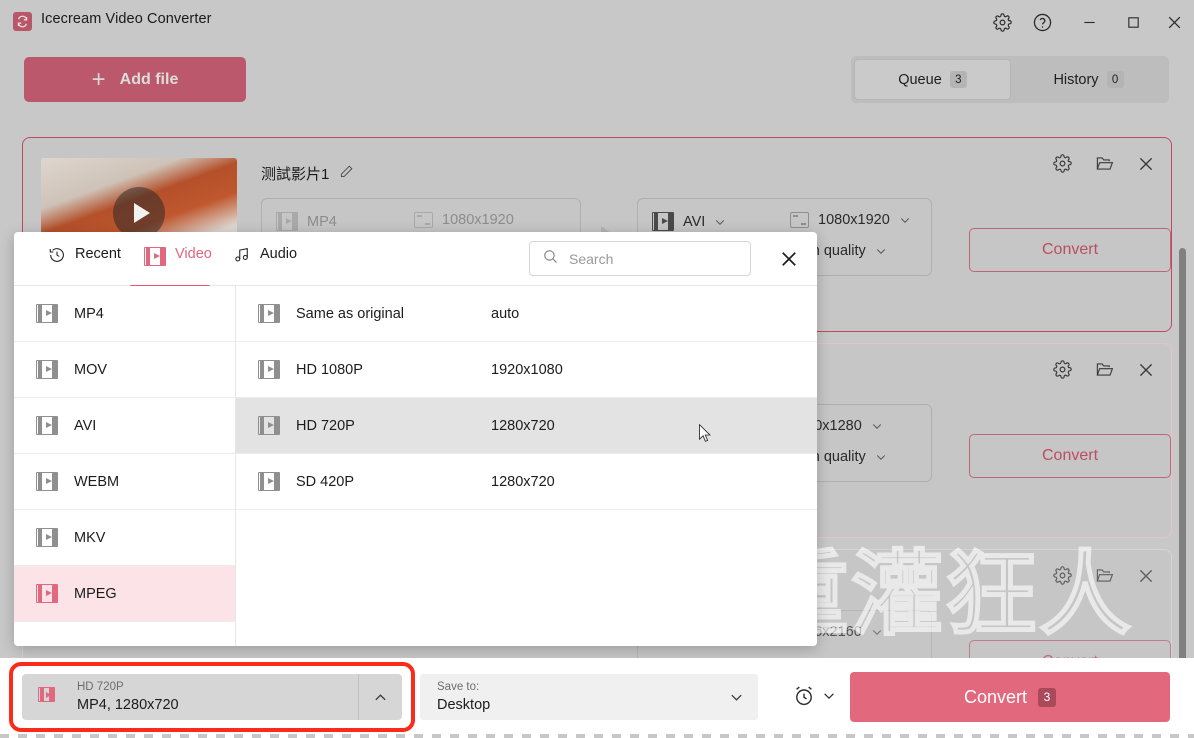  I want to click on history-clock-icon, so click(57, 257).